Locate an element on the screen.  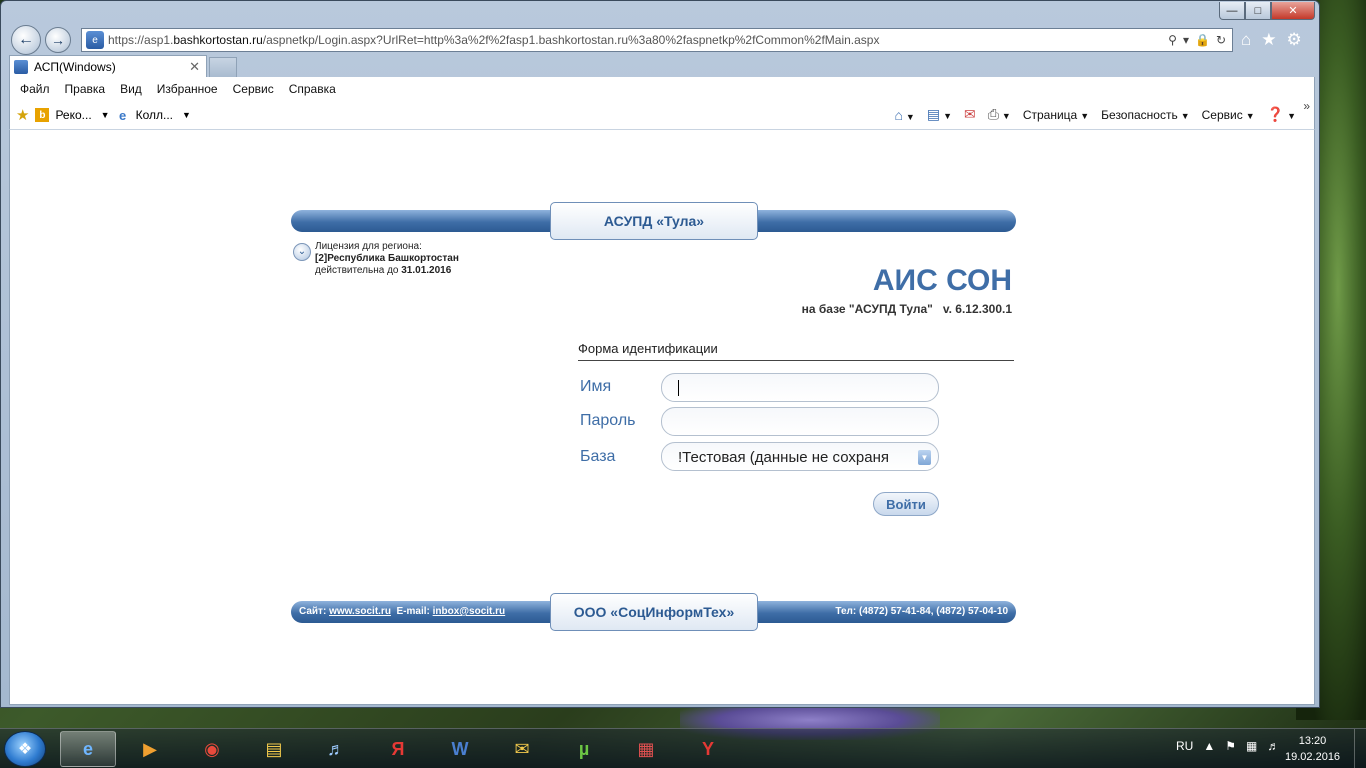
system-tray: RU ▲ ⚑ ▦ ♬ is located at coordinates (1227, 746).